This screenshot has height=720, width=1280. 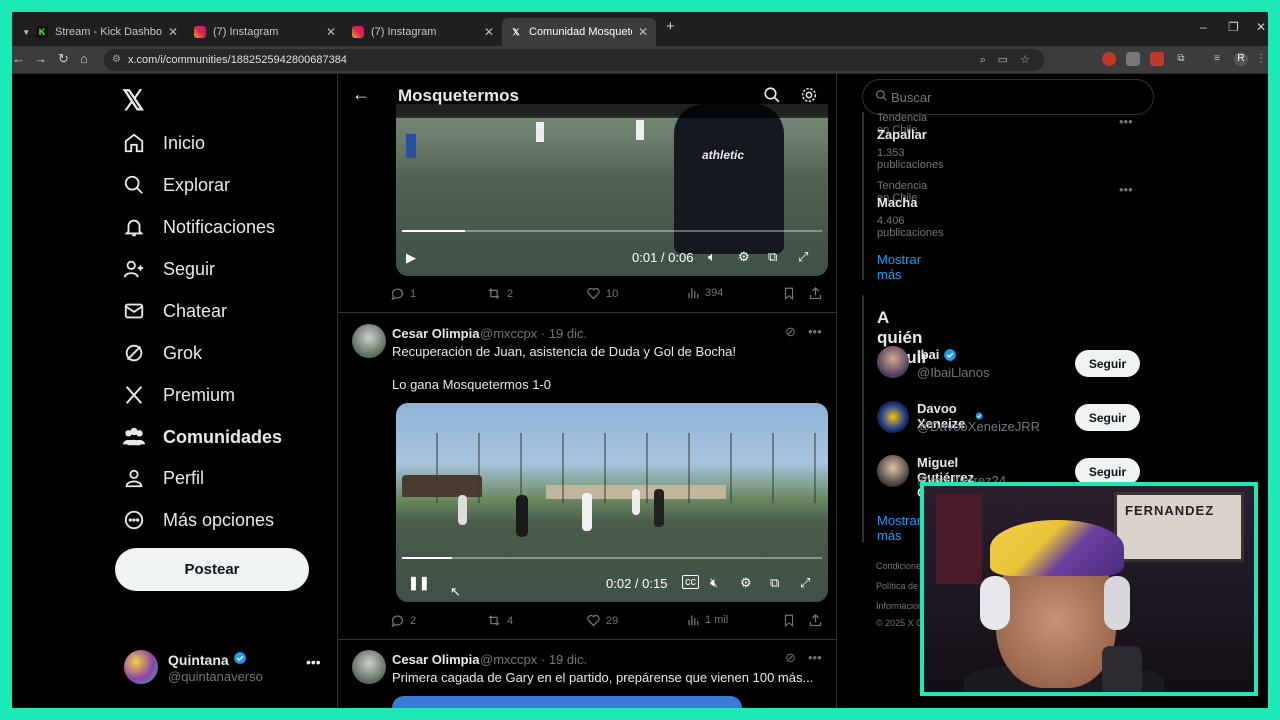 I want to click on close-window-icon: ✕, so click(x=1261, y=27).